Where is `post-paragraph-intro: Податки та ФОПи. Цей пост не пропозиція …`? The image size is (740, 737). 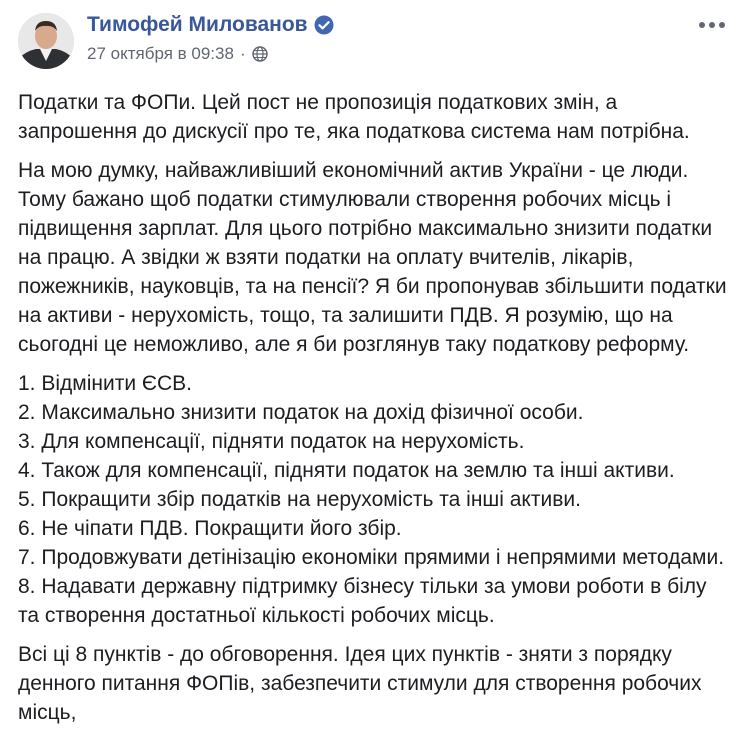 post-paragraph-intro: Податки та ФОПи. Цей пост не пропозиція … is located at coordinates (354, 117).